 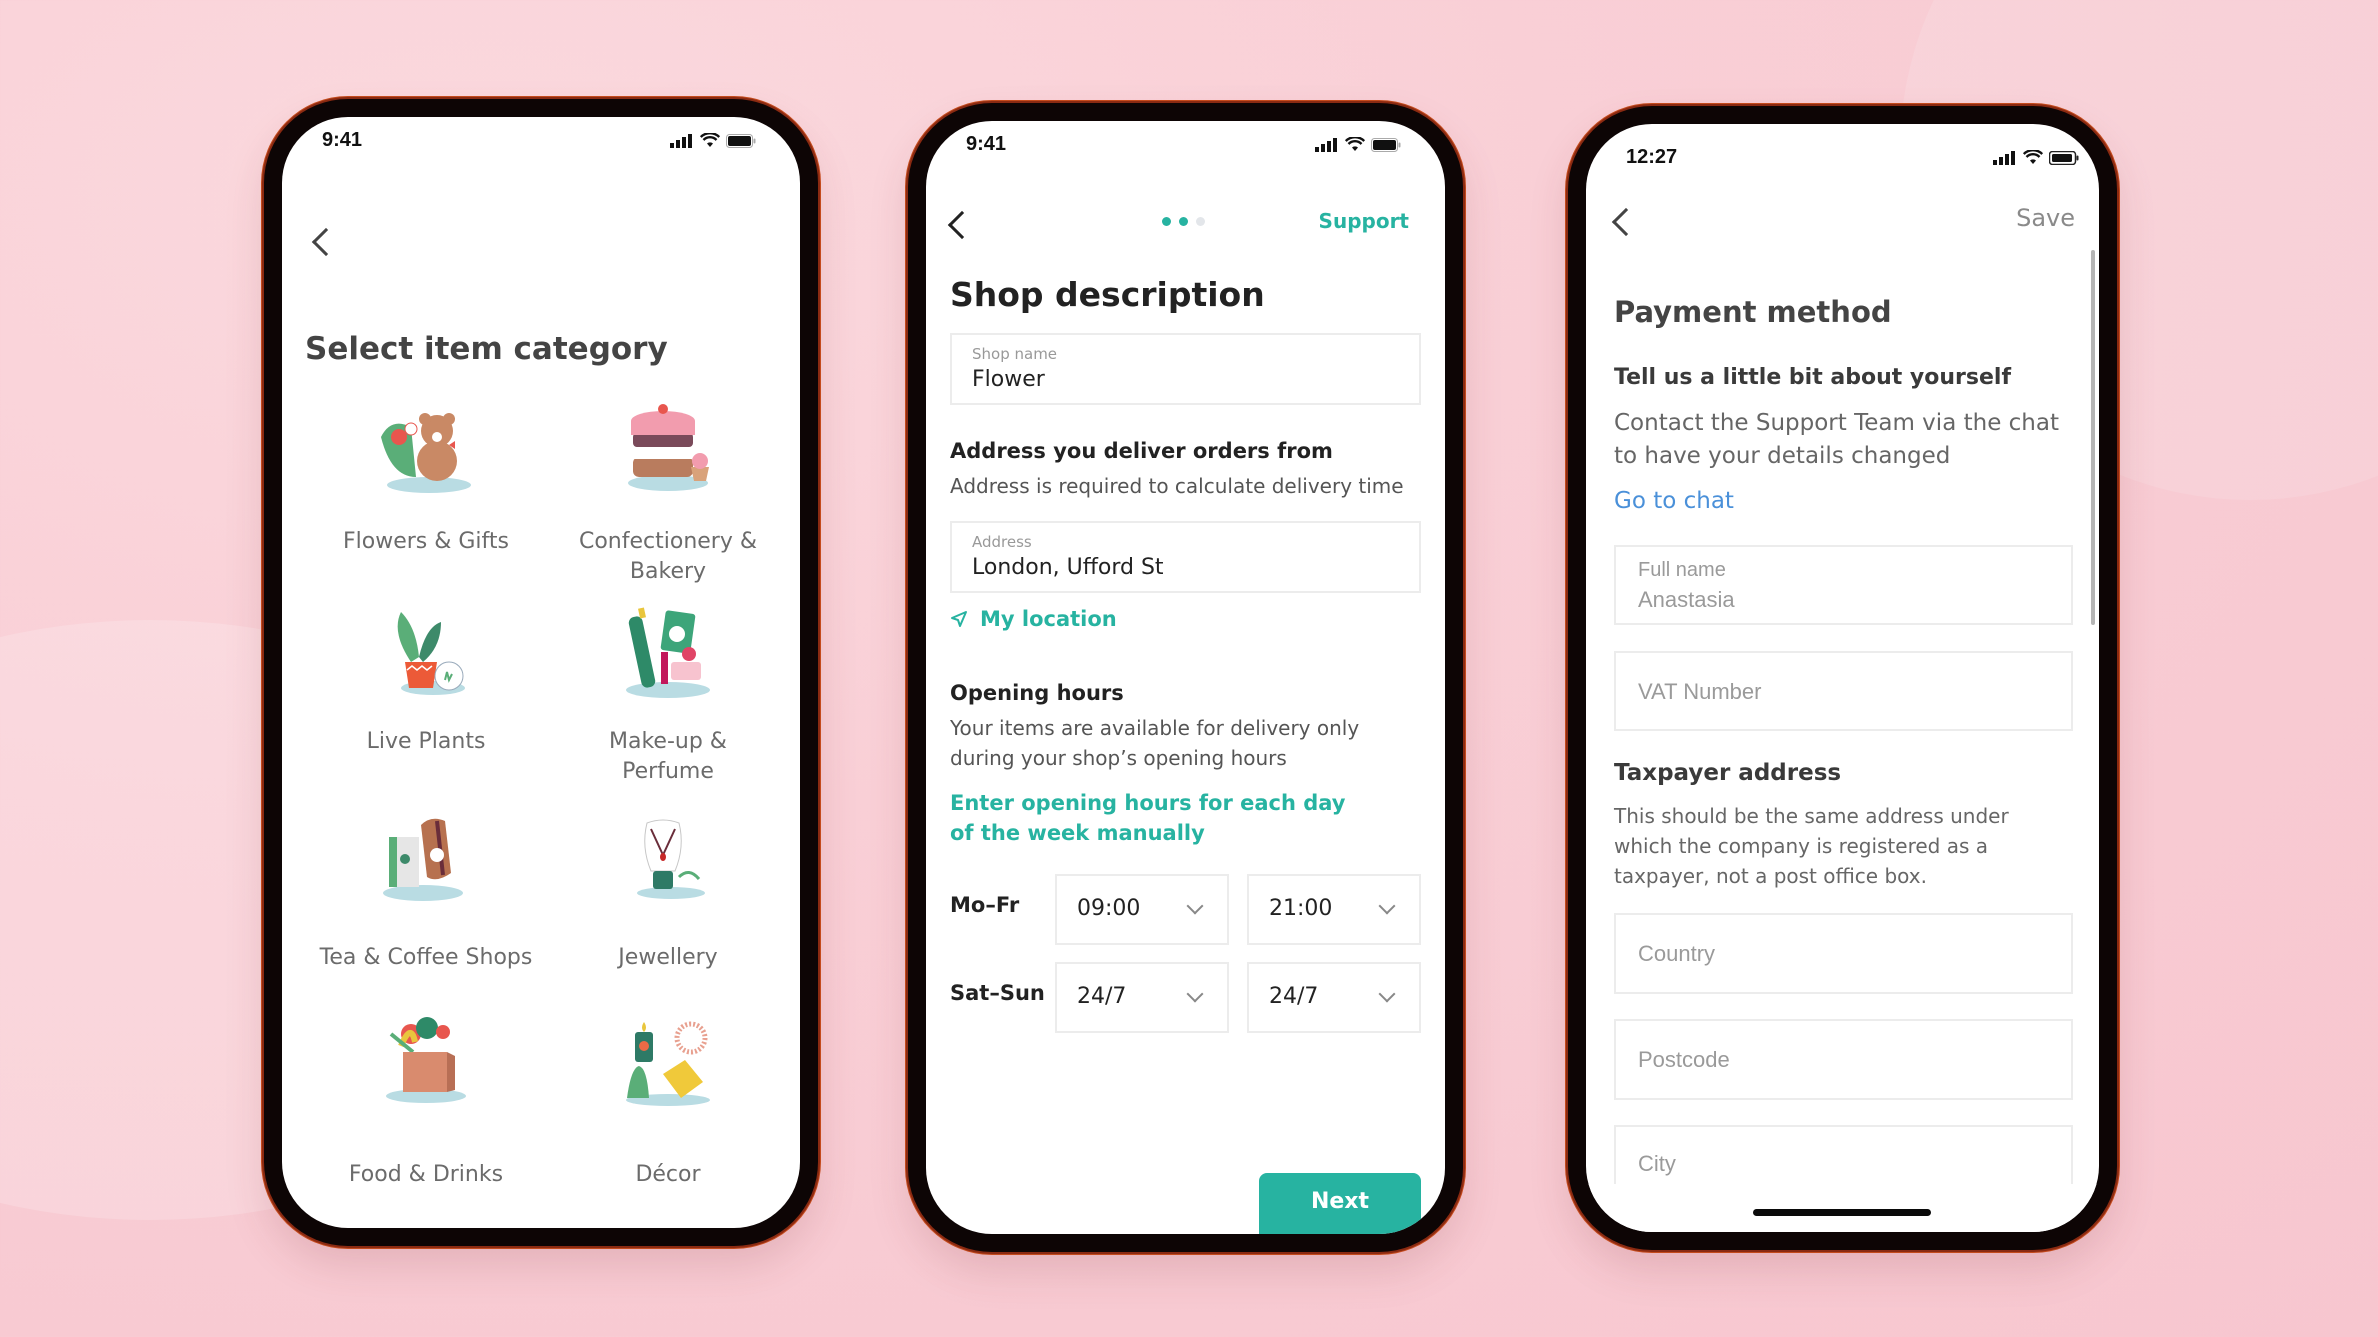 I want to click on shop-name-field: Shop name Flower, so click(x=1185, y=369).